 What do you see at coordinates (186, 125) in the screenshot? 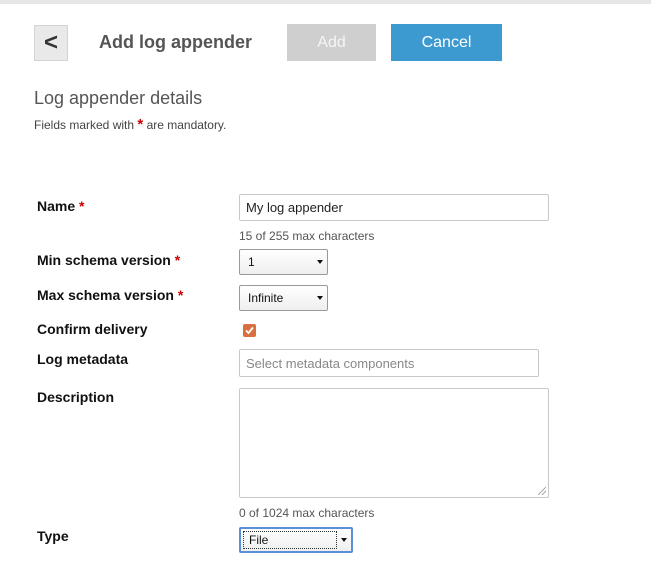
I see `note-suffix: are mandatory.` at bounding box center [186, 125].